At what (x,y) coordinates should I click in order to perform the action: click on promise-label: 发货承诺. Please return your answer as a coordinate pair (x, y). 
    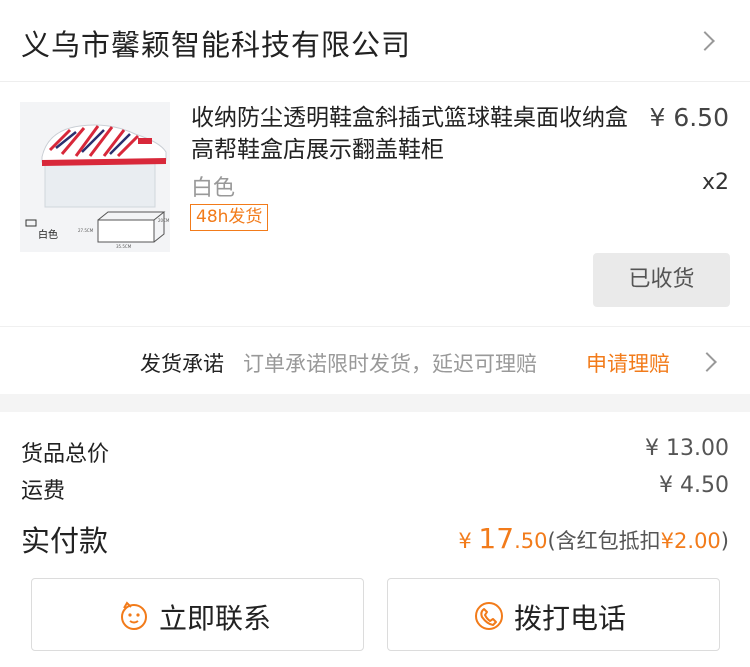
    Looking at the image, I should click on (182, 364).